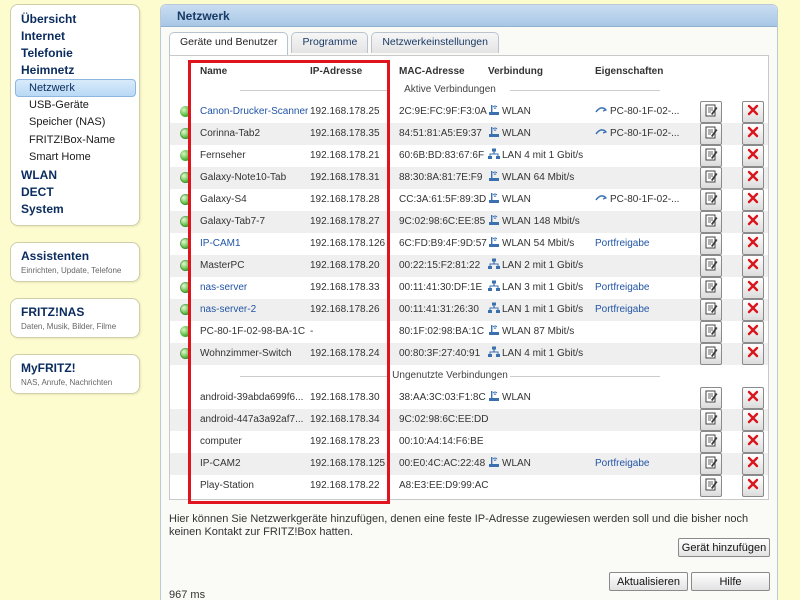 This screenshot has width=800, height=600. What do you see at coordinates (345, 419) in the screenshot?
I see `ip-address: 192.168.178.34` at bounding box center [345, 419].